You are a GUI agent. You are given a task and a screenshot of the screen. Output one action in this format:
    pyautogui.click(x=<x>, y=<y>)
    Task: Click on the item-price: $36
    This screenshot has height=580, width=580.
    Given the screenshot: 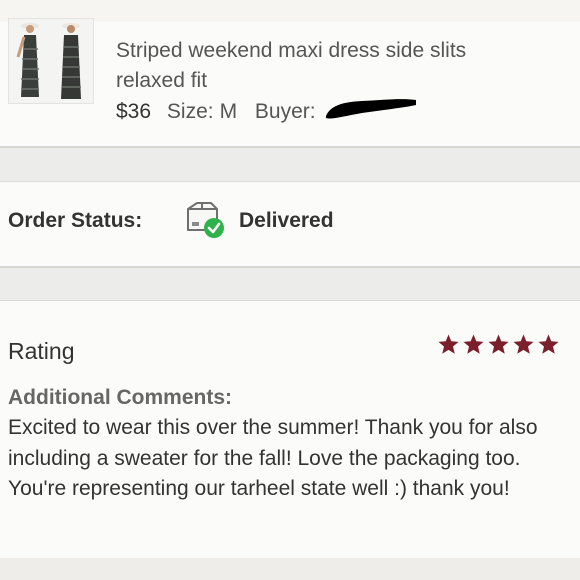 What is the action you would take?
    pyautogui.click(x=134, y=111)
    